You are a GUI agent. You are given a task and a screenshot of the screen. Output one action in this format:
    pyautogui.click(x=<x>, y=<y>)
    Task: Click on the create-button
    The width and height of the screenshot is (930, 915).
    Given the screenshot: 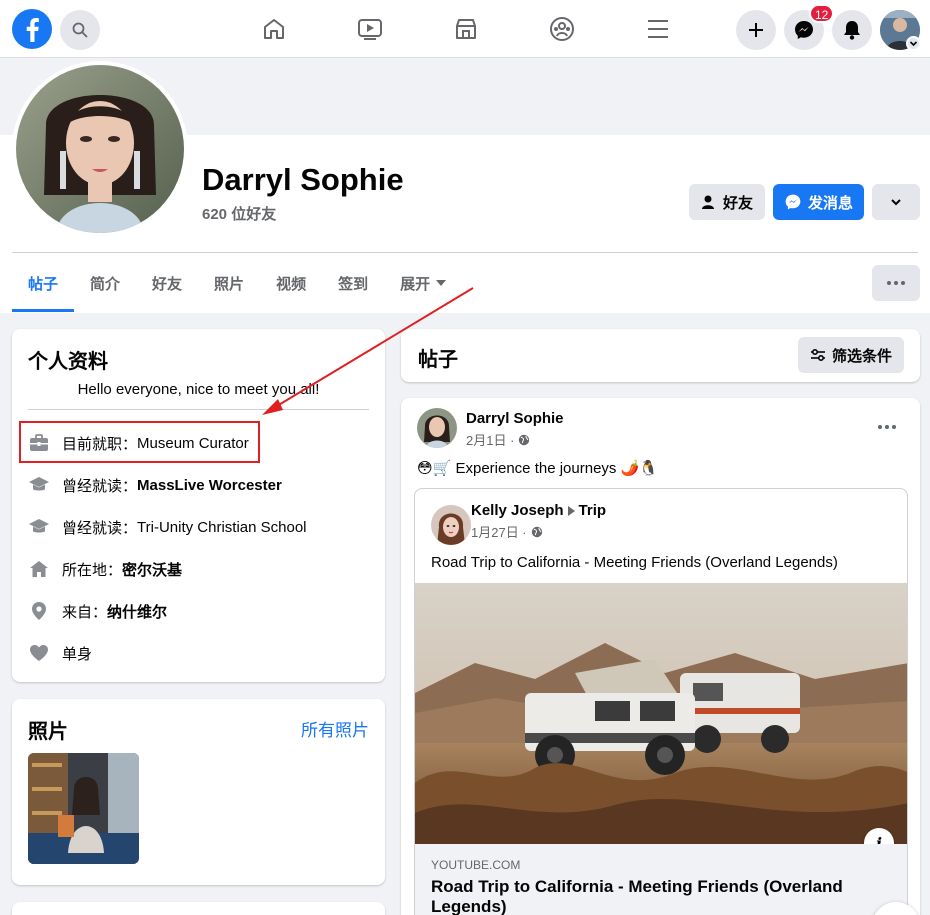 What is the action you would take?
    pyautogui.click(x=756, y=30)
    